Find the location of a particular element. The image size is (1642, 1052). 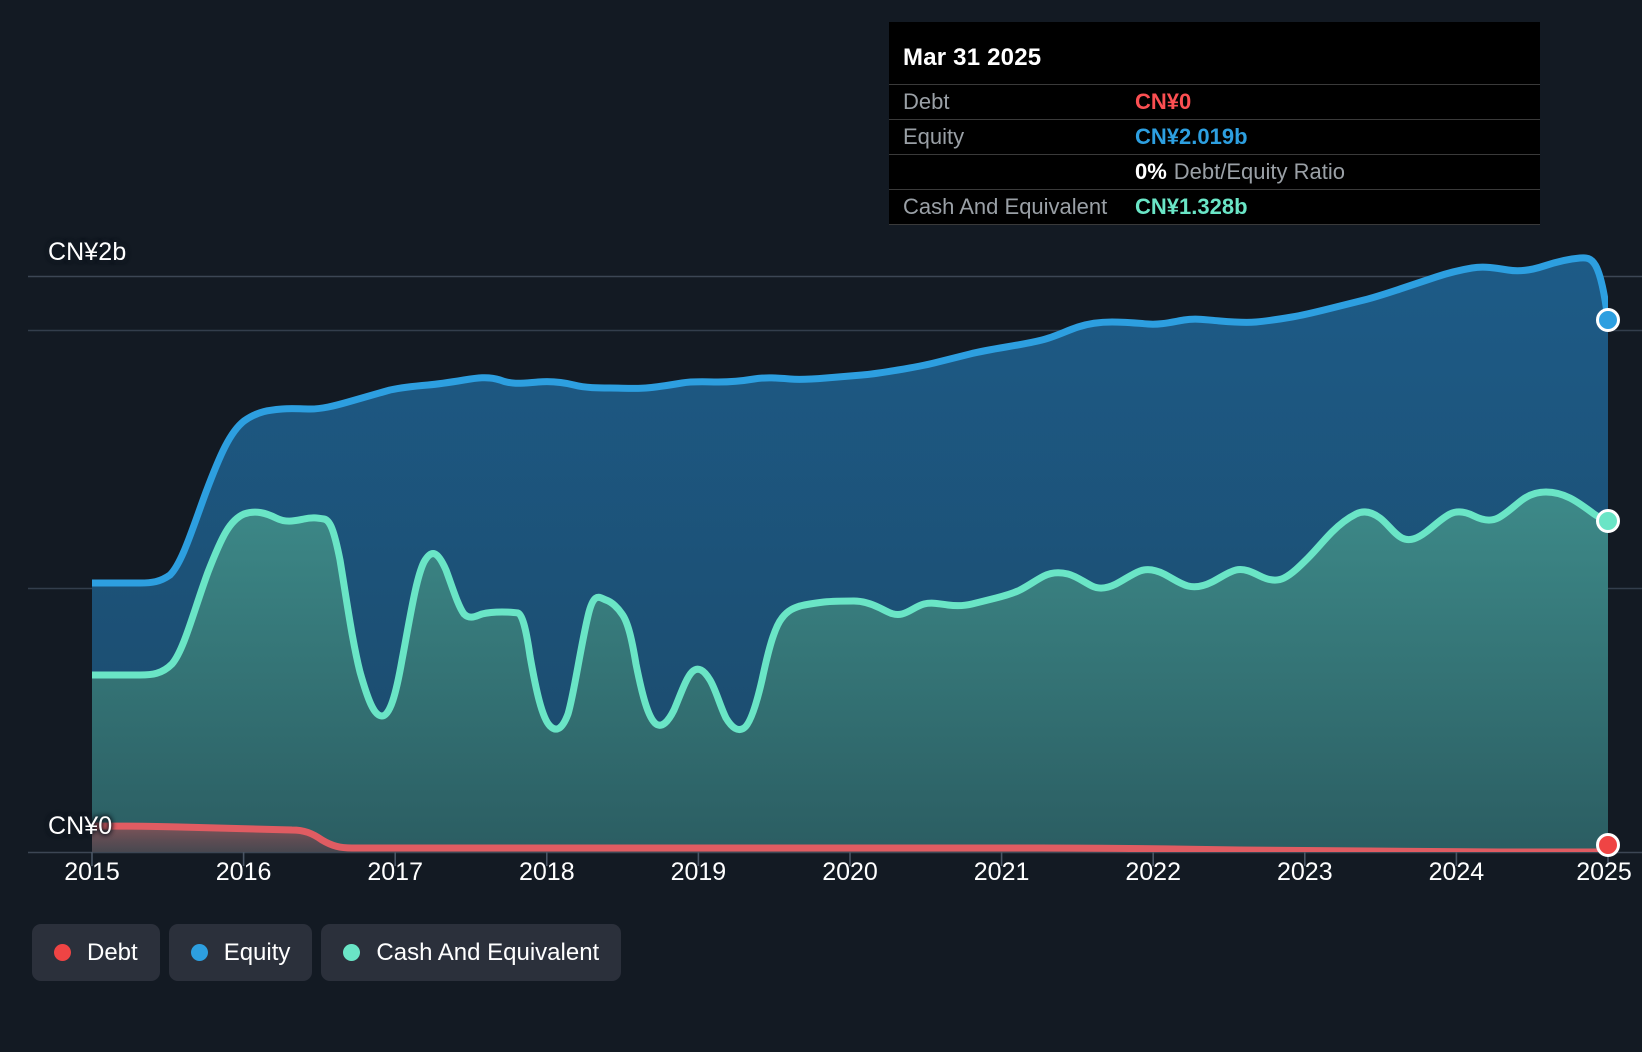

x-tick-2022: 2022 is located at coordinates (1153, 872).